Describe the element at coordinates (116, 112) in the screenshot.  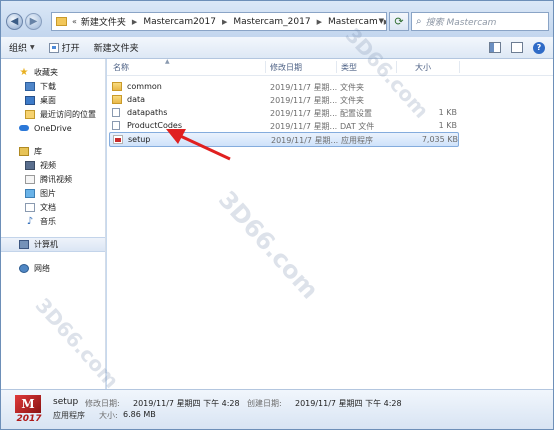
I see `config-file-icon` at that location.